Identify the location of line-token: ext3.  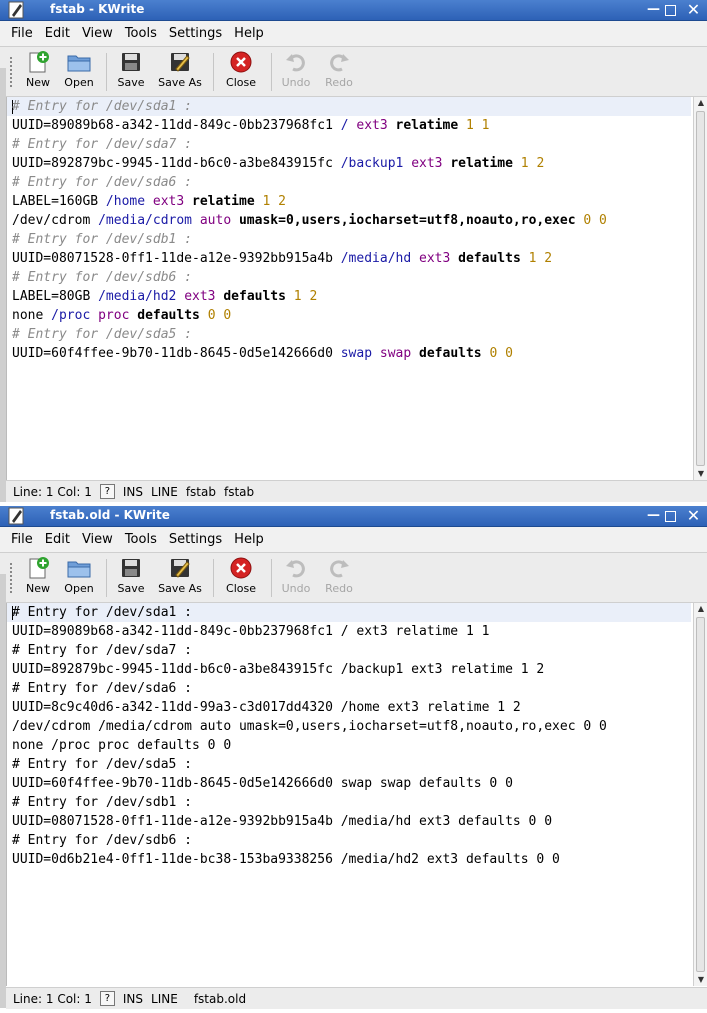
(372, 125).